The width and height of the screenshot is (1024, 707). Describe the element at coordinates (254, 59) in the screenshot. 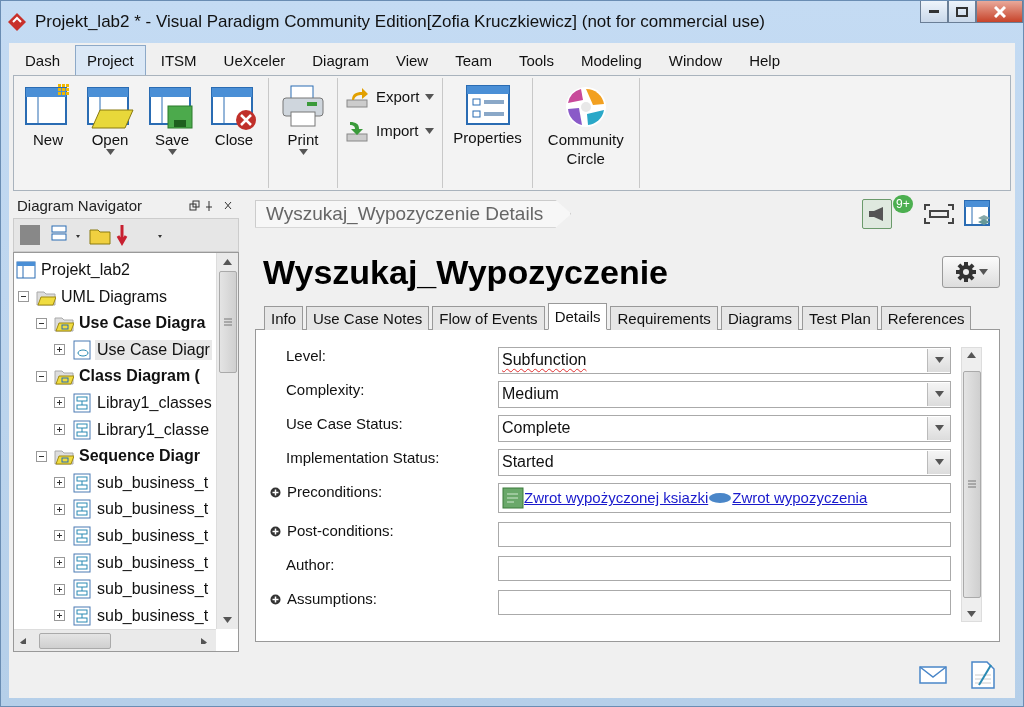

I see `menu-tab: UeXceler` at that location.